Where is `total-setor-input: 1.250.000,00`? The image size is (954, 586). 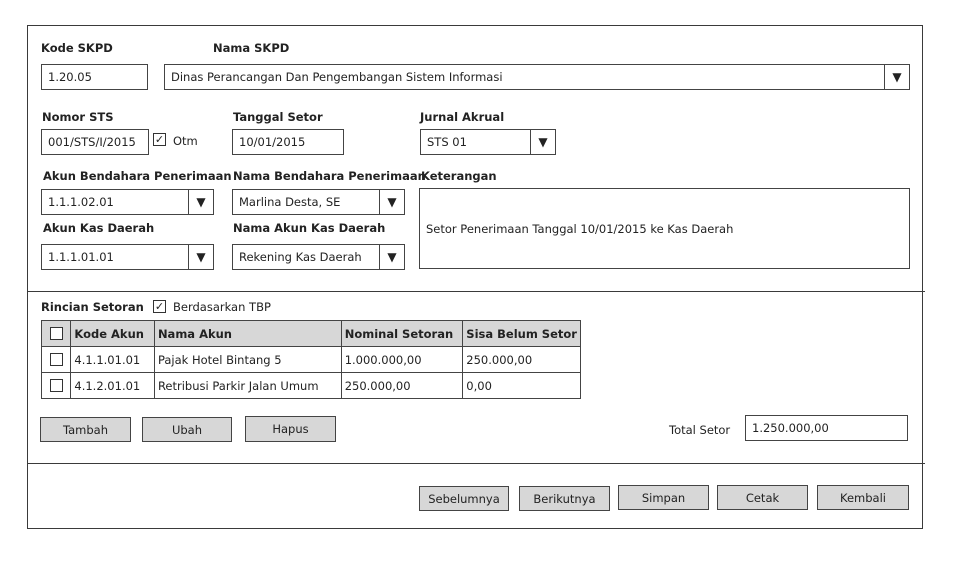 total-setor-input: 1.250.000,00 is located at coordinates (826, 428).